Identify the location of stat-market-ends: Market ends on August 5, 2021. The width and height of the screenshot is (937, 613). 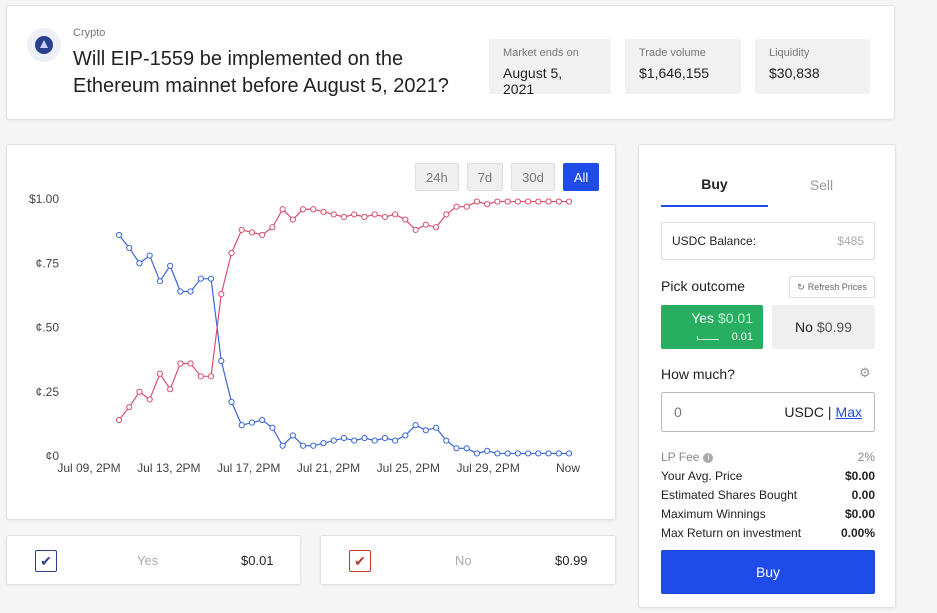
(550, 68).